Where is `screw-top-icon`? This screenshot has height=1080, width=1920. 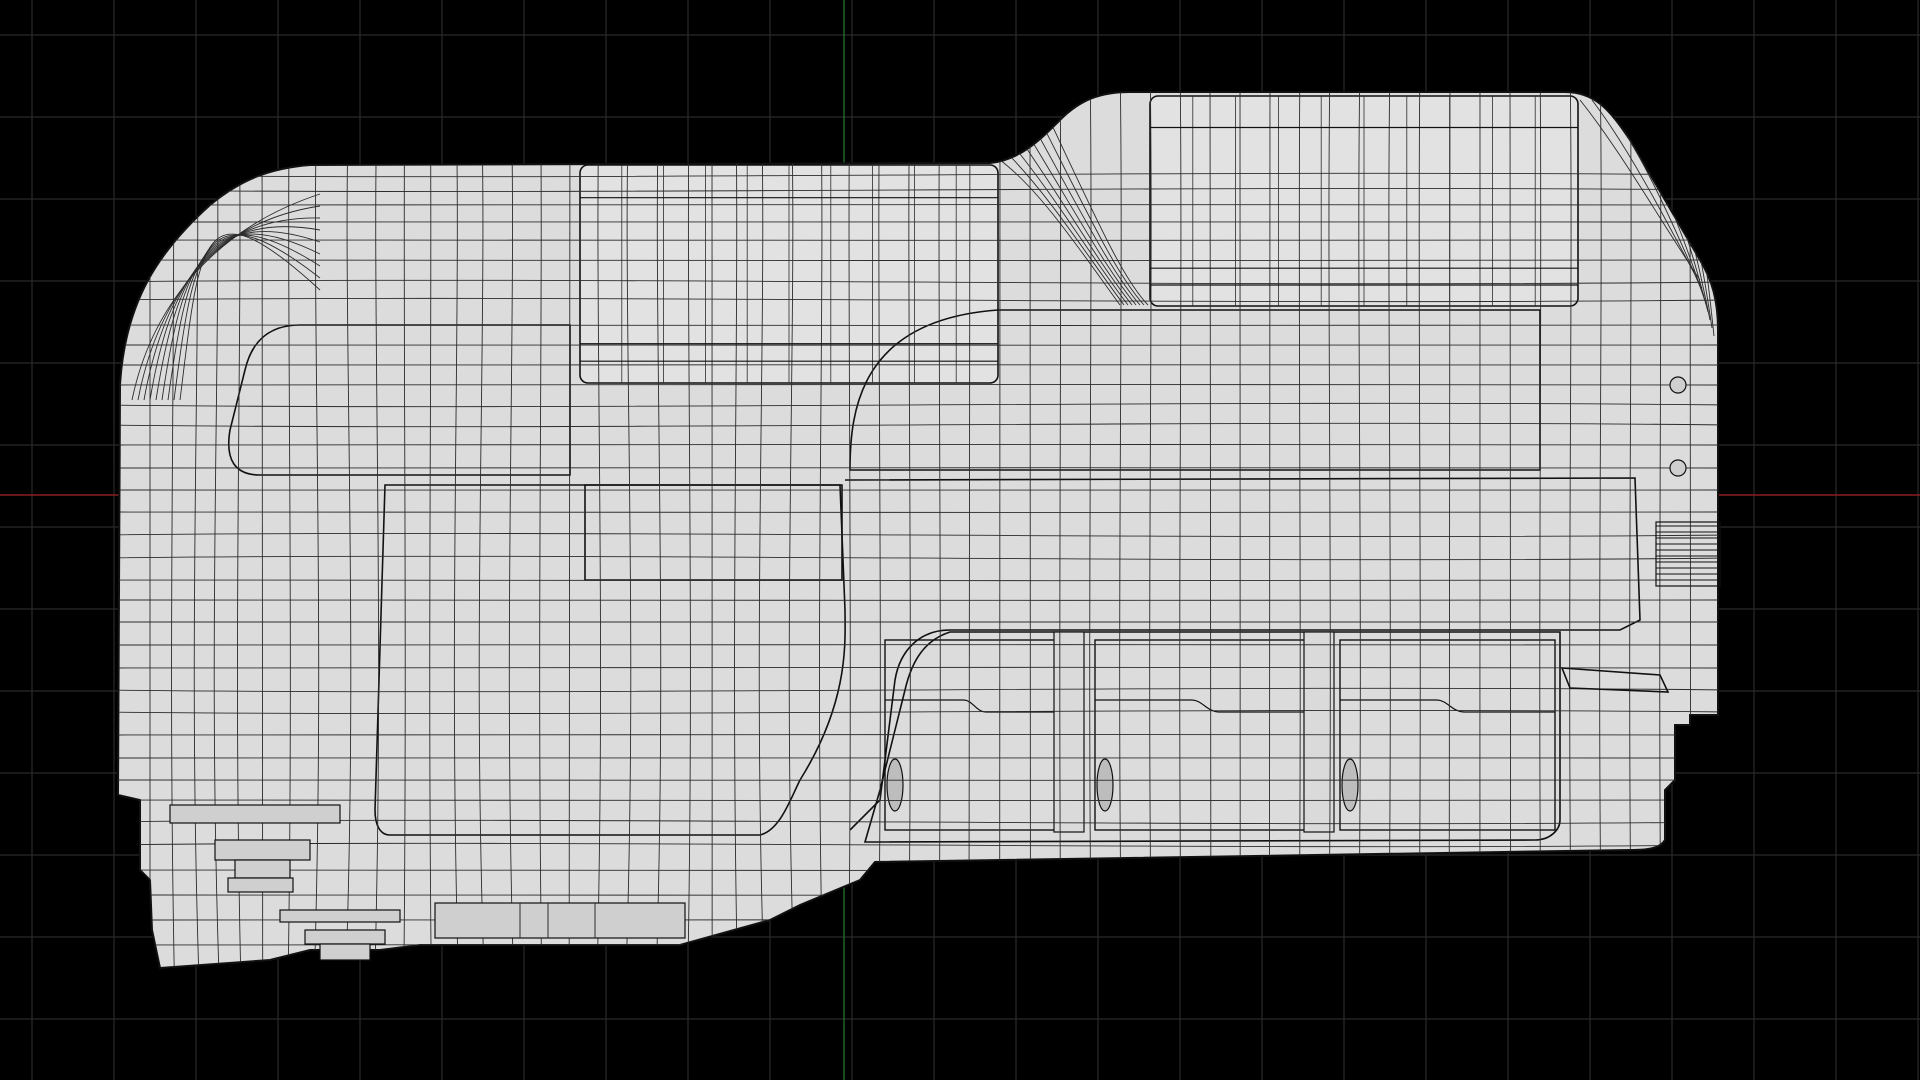
screw-top-icon is located at coordinates (1678, 385).